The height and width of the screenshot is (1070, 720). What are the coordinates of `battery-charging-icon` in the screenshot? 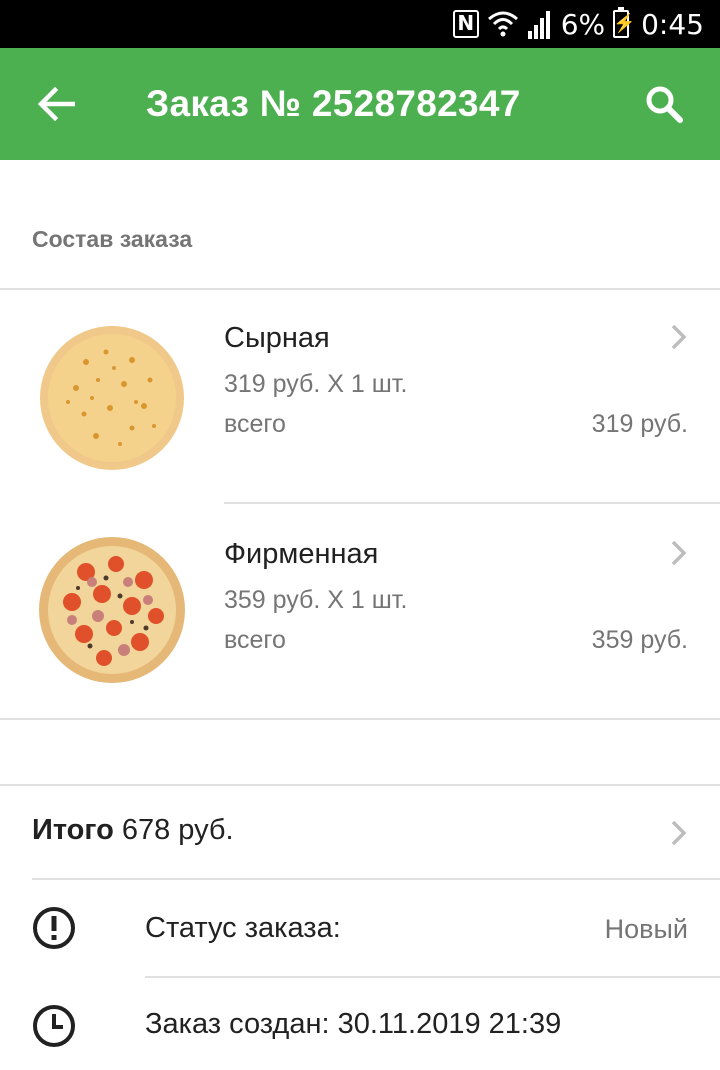 It's located at (624, 22).